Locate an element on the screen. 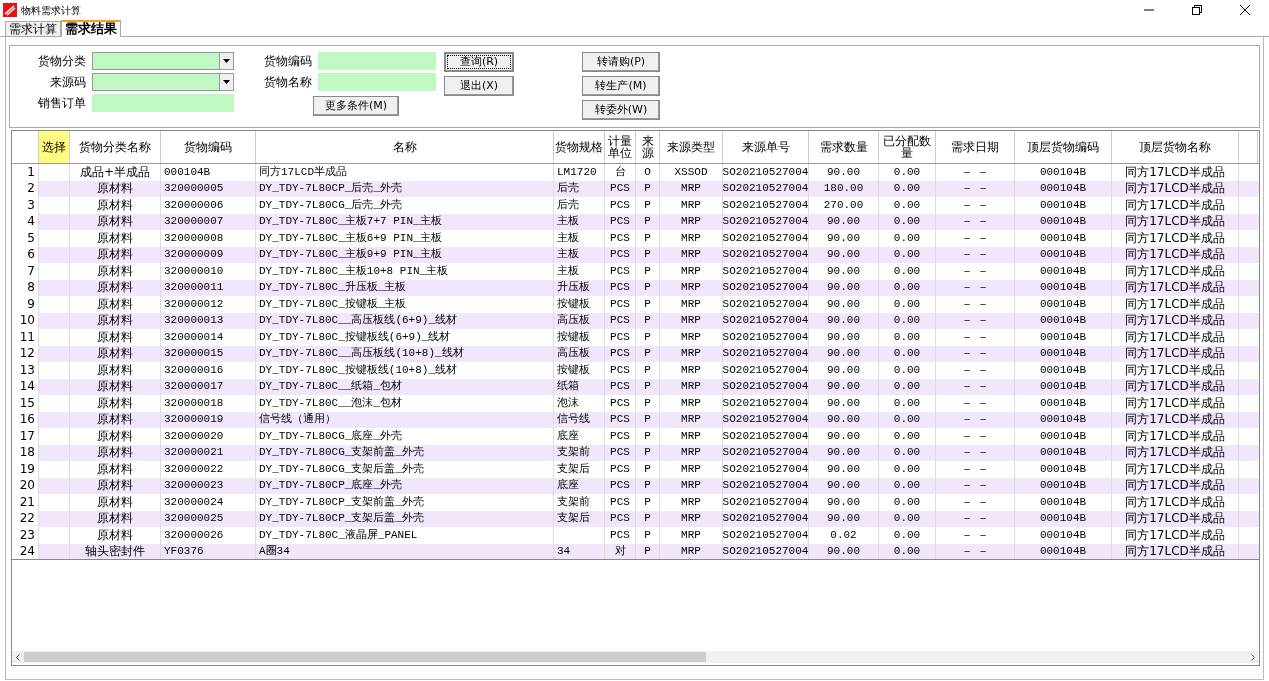  table-cell: 320000017 is located at coordinates (194, 387).